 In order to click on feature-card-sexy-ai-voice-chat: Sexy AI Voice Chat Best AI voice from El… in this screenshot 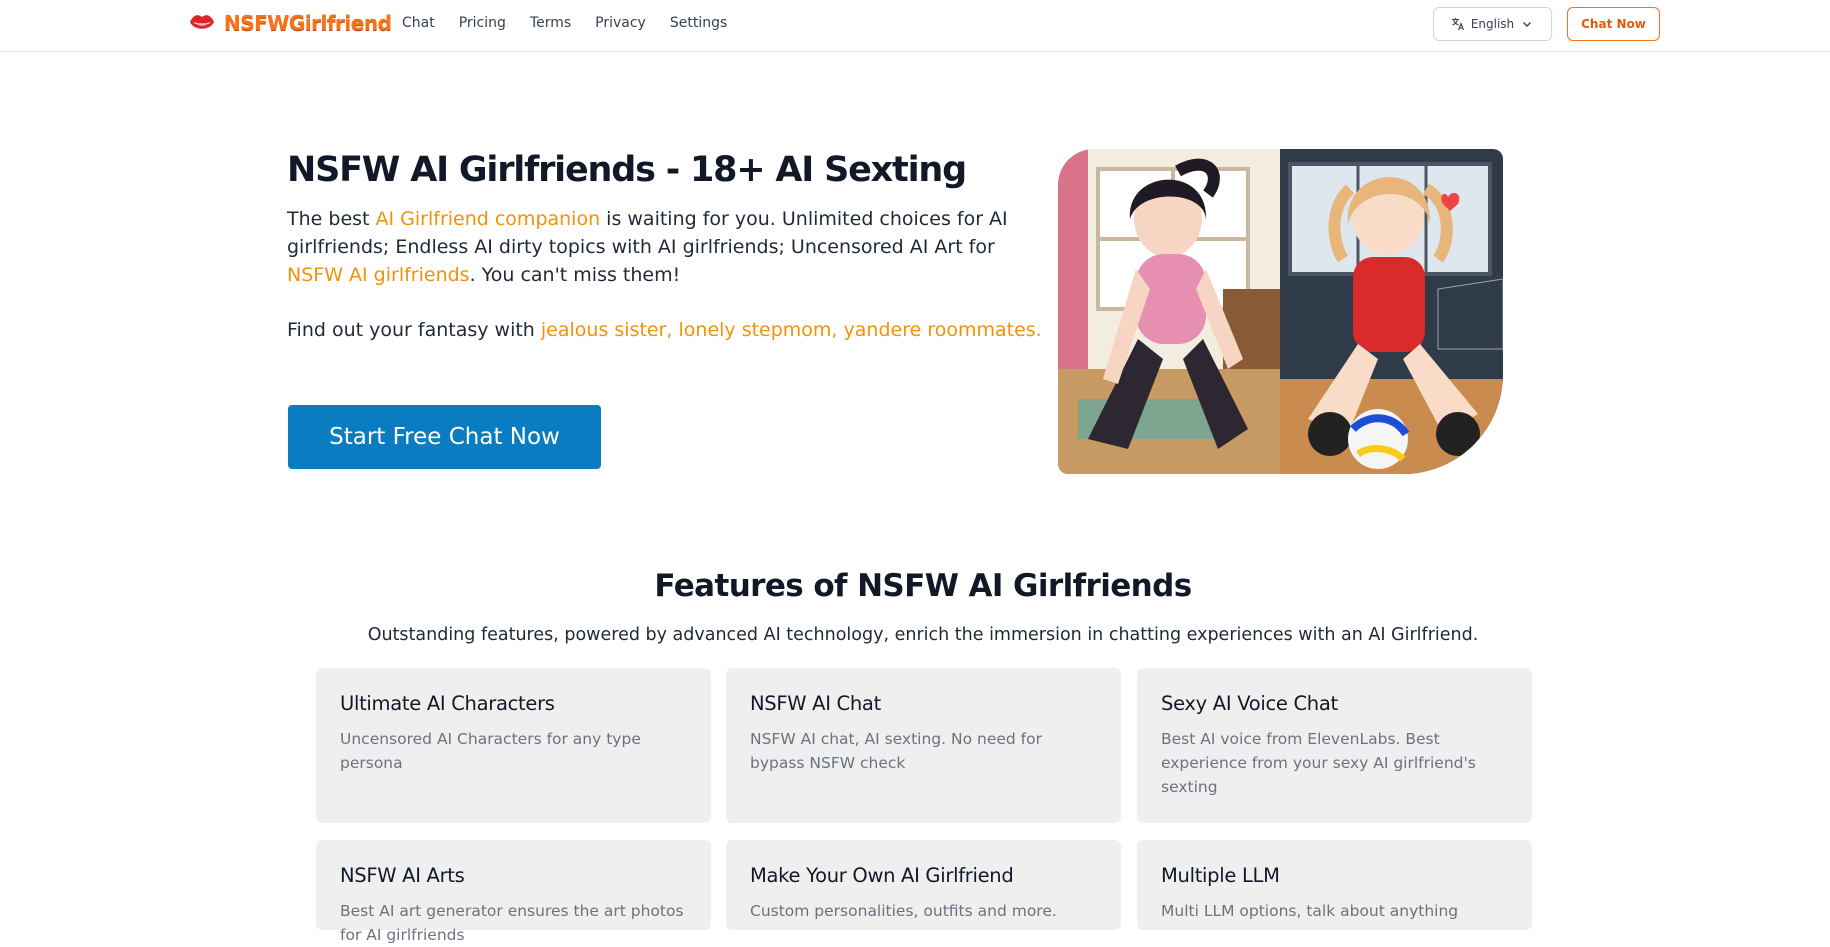, I will do `click(1334, 745)`.